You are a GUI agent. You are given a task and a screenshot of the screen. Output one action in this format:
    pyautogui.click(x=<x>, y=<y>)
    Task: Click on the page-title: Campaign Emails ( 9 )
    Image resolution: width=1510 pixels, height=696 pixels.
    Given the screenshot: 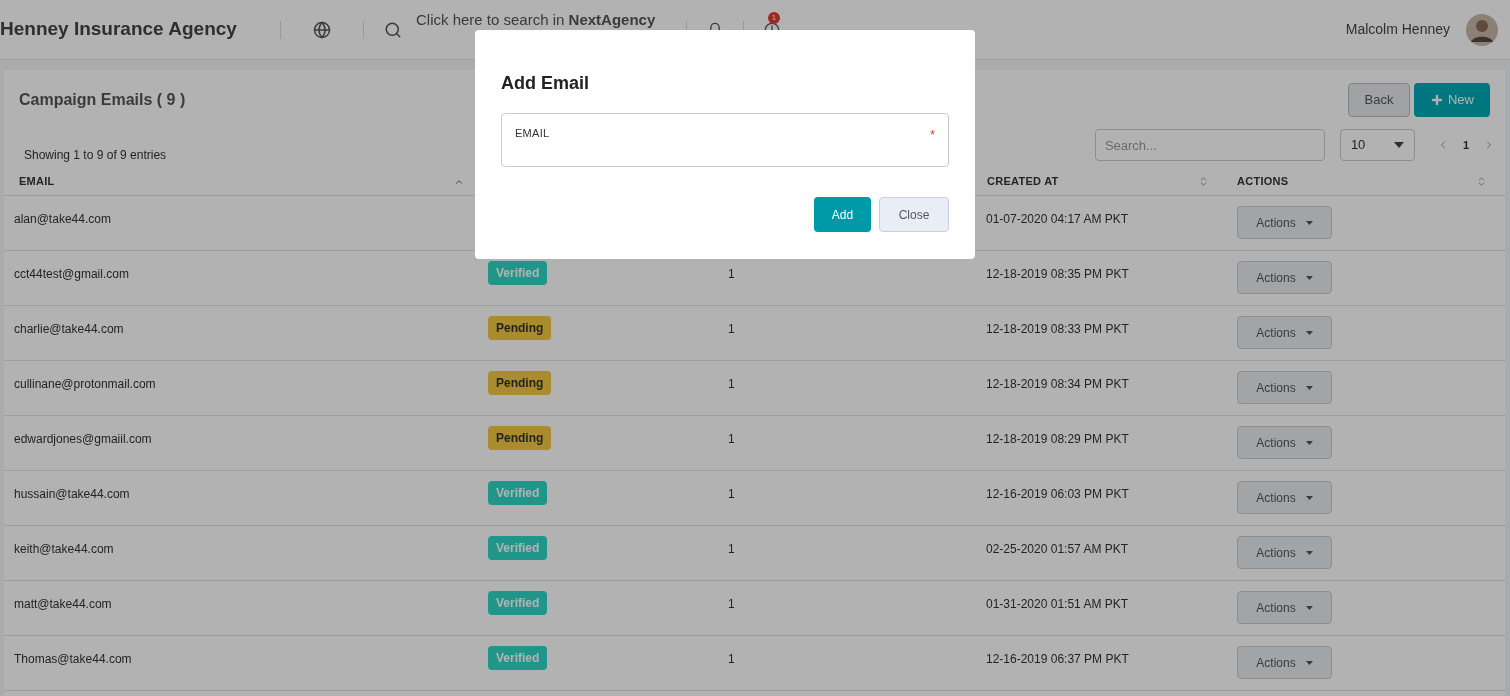 What is the action you would take?
    pyautogui.click(x=102, y=100)
    